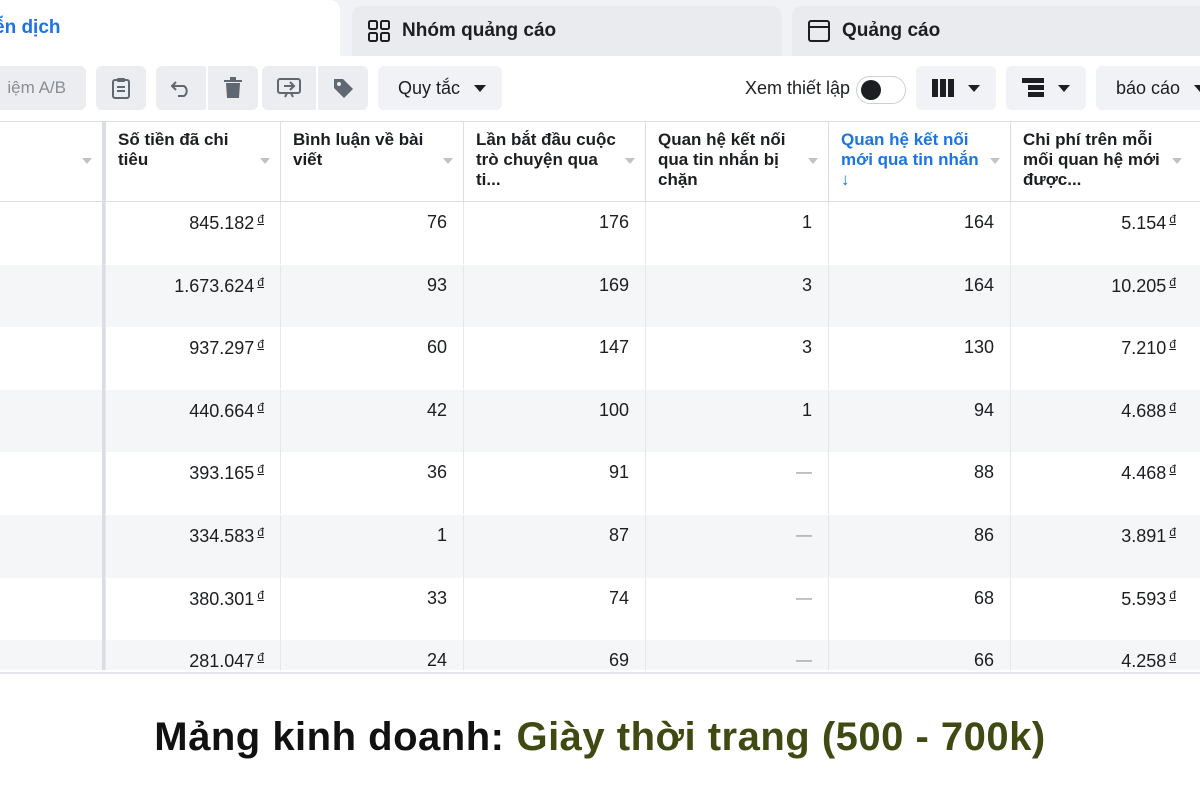  Describe the element at coordinates (600, 546) in the screenshot. I see `table-row: 334.583 đ 1 87—86 3.891 đ` at that location.